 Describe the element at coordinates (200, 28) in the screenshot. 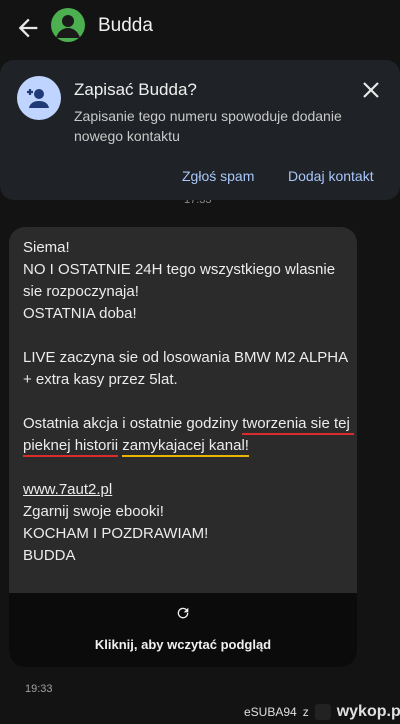

I see `top-bar: Budda` at that location.